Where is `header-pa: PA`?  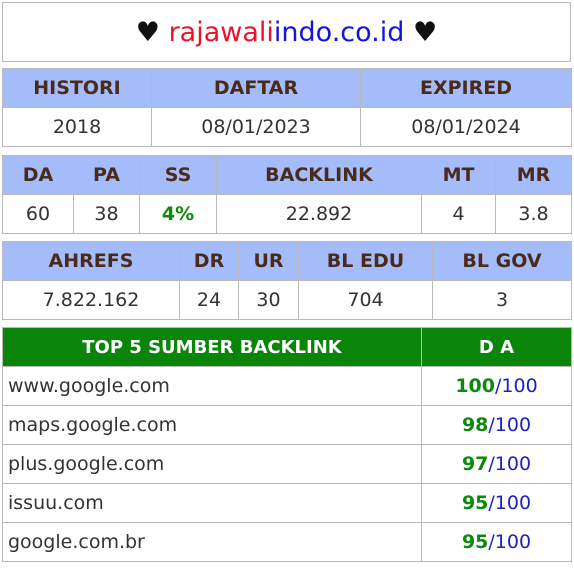 header-pa: PA is located at coordinates (106, 175).